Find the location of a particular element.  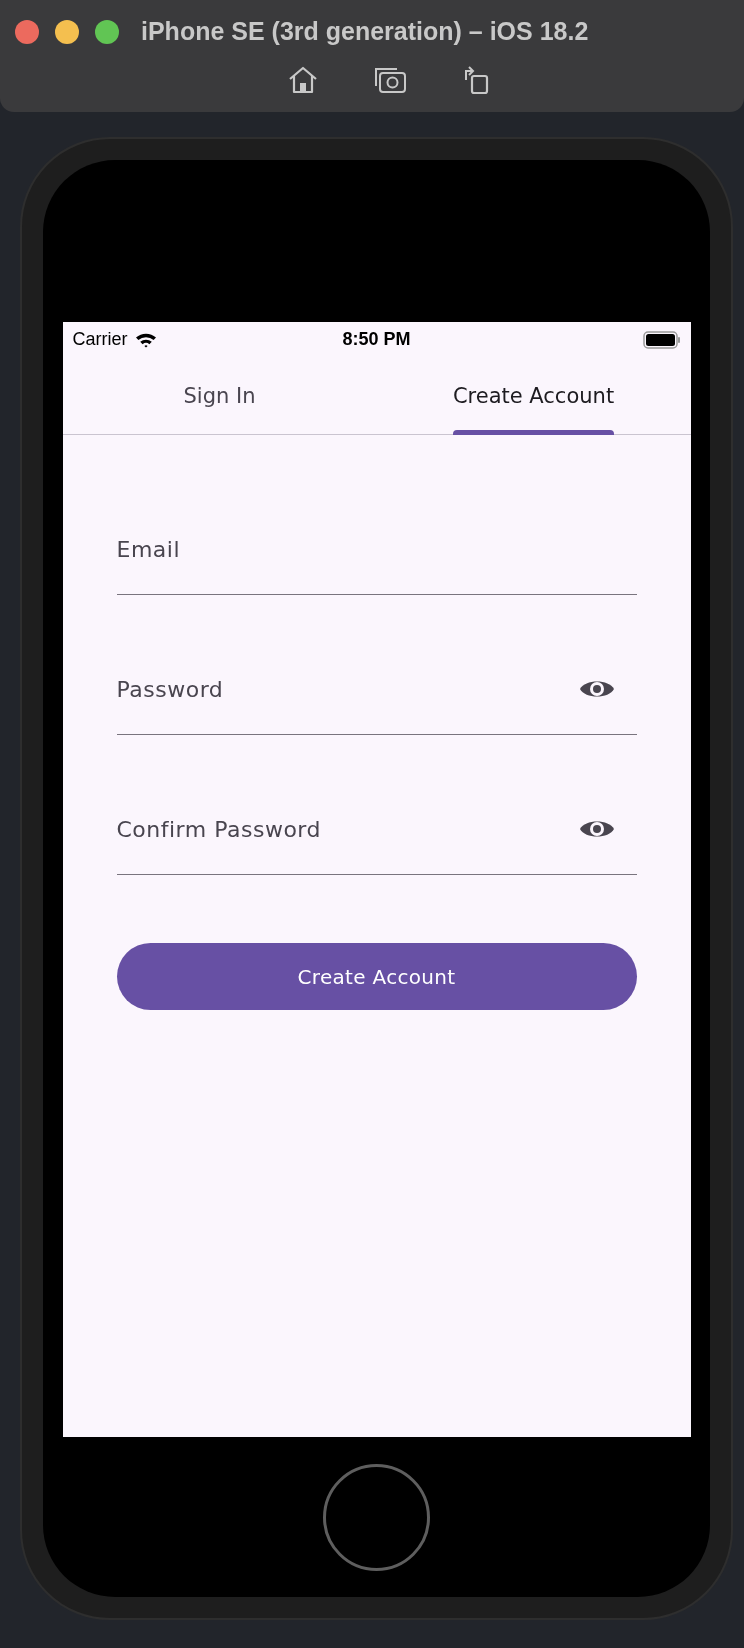

input-field: Confirm Password is located at coordinates (347, 829).